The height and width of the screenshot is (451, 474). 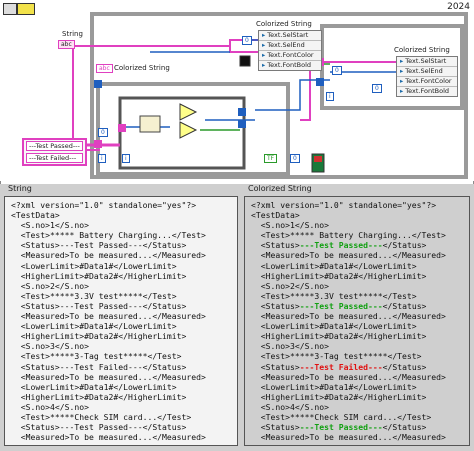 What do you see at coordinates (357, 235) in the screenshot?
I see `colorized-line: <Test>***** Battery Charging...</Test>` at bounding box center [357, 235].